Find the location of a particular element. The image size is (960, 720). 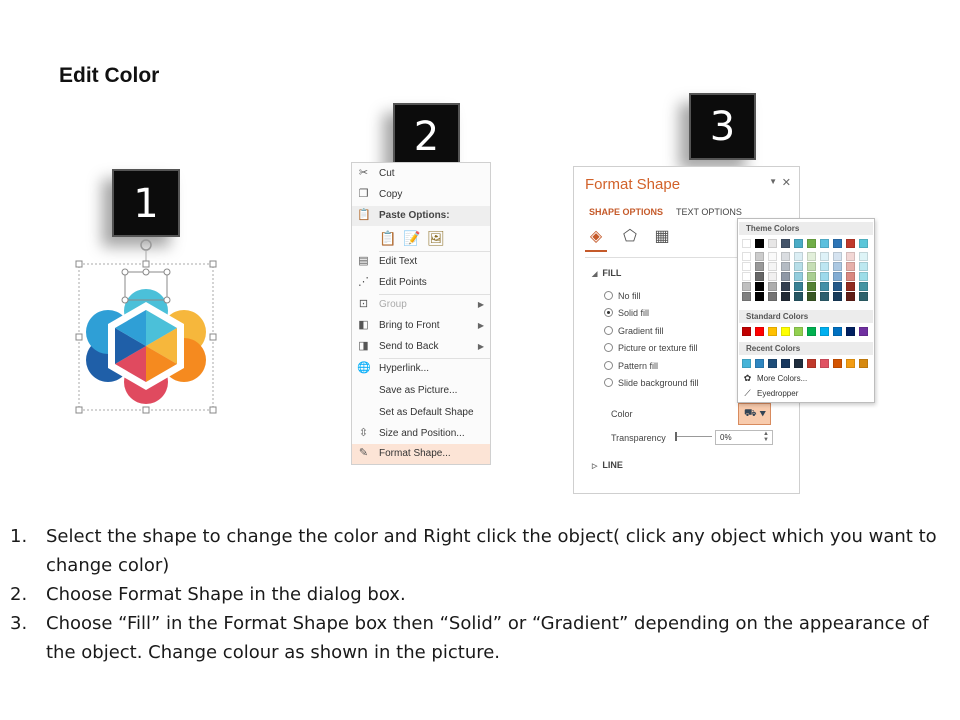

eyedropper-link: ⟋ Eyedropper is located at coordinates (770, 393).